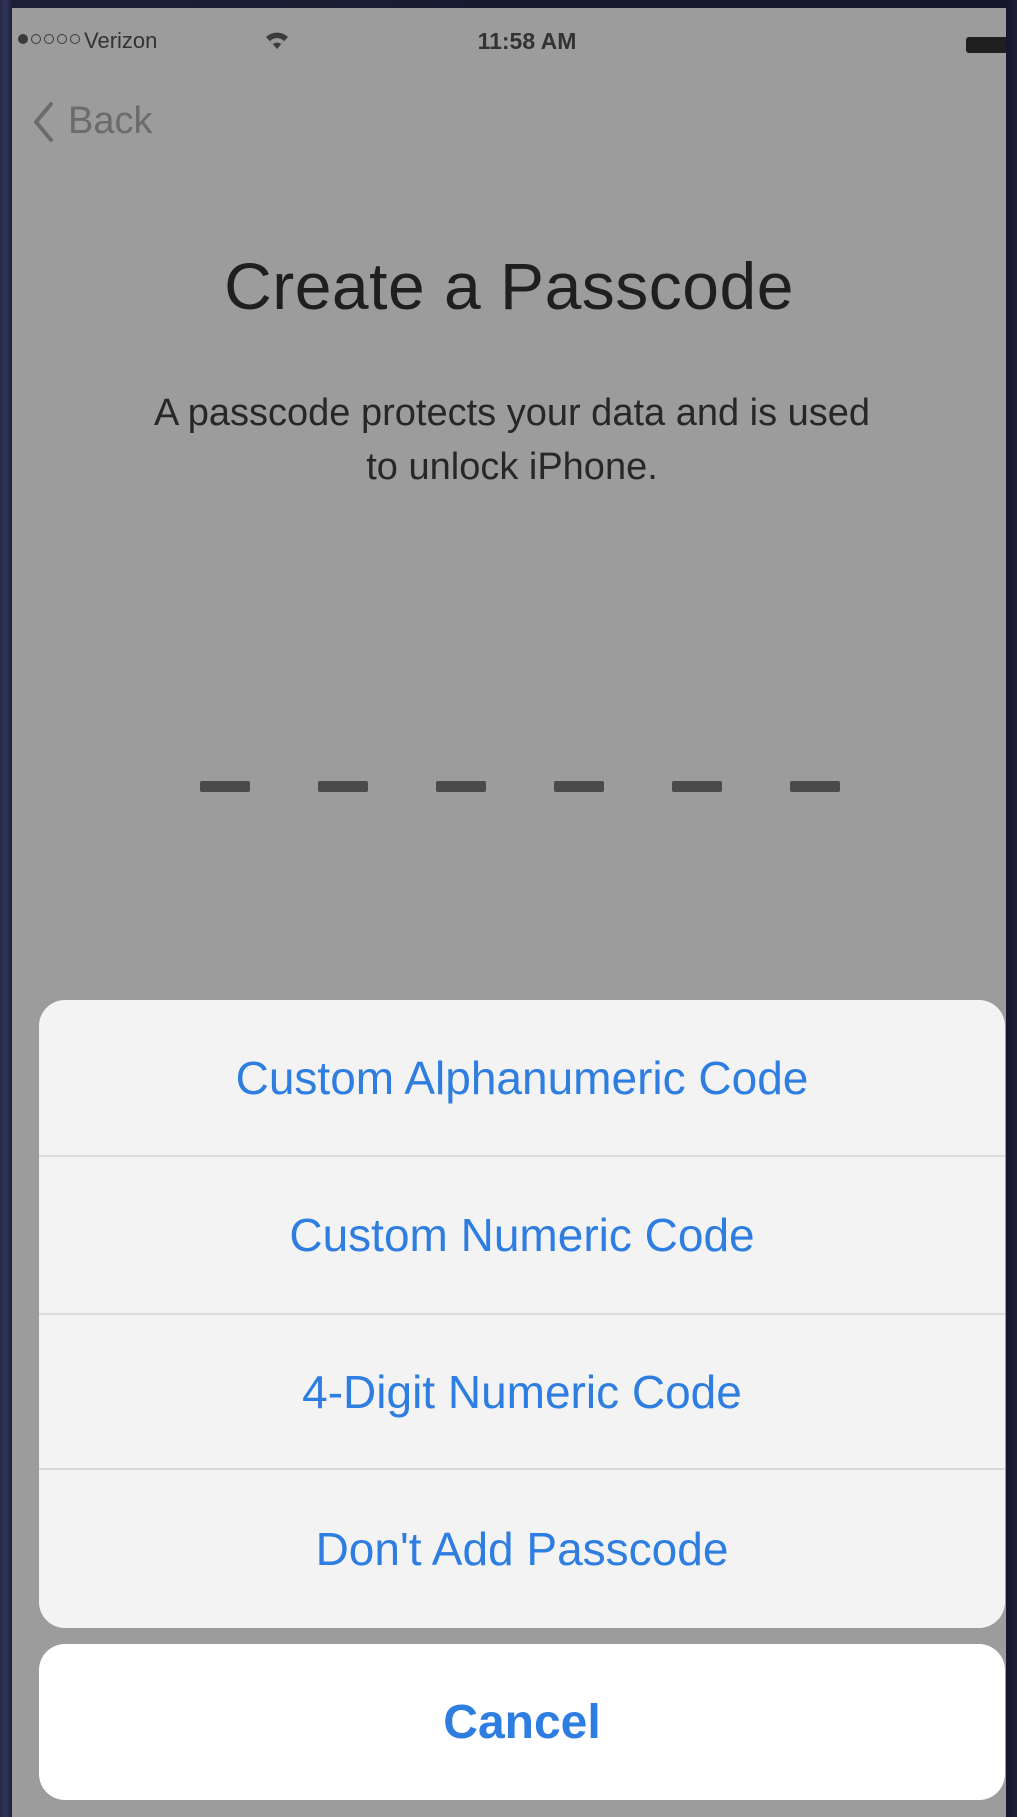  I want to click on four-digit-numeric-code-option: 4-Digit Numeric Code, so click(522, 1391).